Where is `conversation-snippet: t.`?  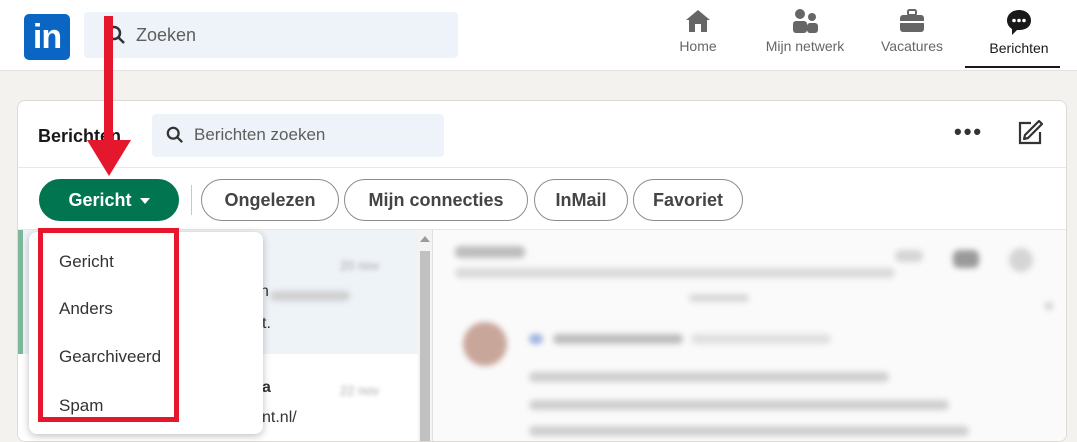 conversation-snippet: t. is located at coordinates (266, 323).